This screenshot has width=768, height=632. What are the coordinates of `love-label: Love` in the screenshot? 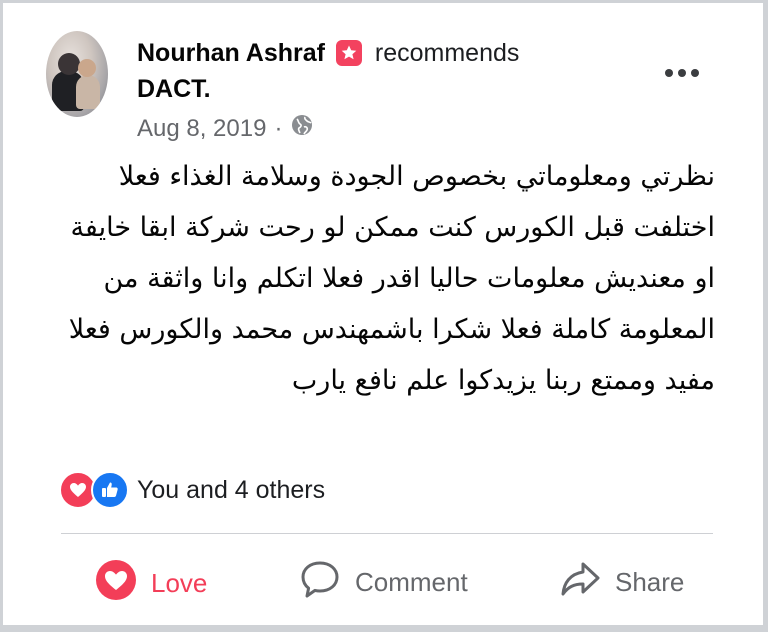 It's located at (179, 583).